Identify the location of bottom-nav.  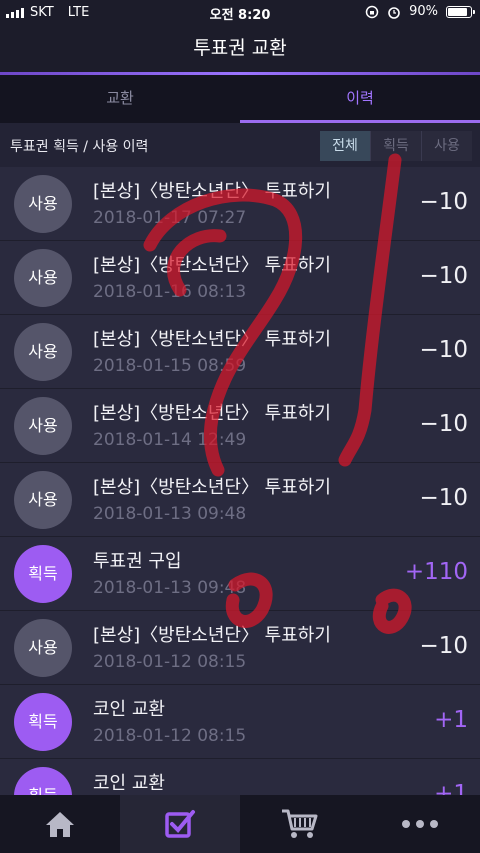
(240, 824).